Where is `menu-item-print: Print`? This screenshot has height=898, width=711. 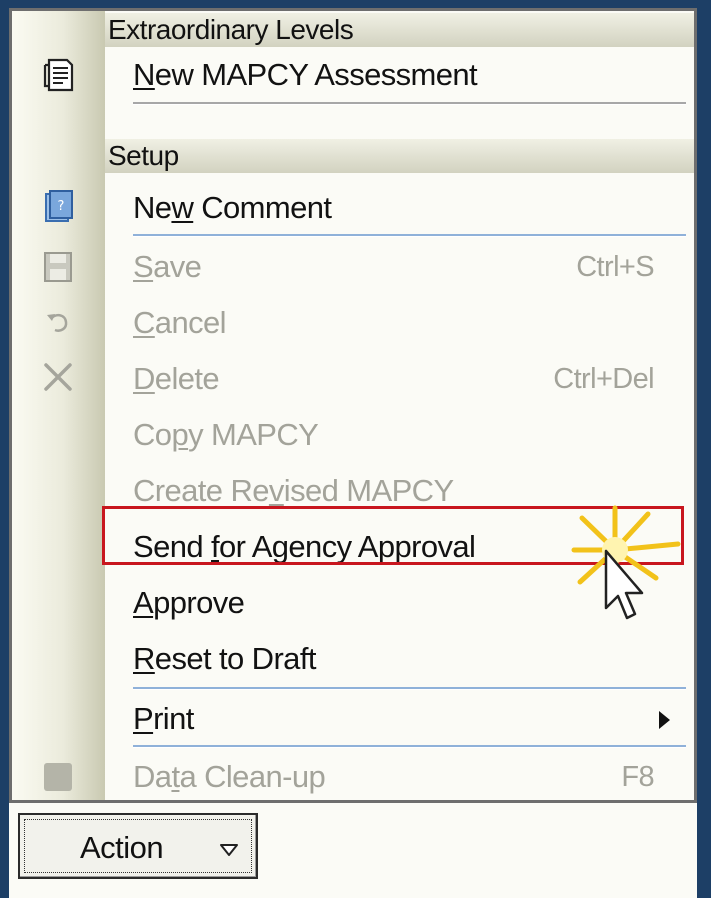 menu-item-print: Print is located at coordinates (353, 719).